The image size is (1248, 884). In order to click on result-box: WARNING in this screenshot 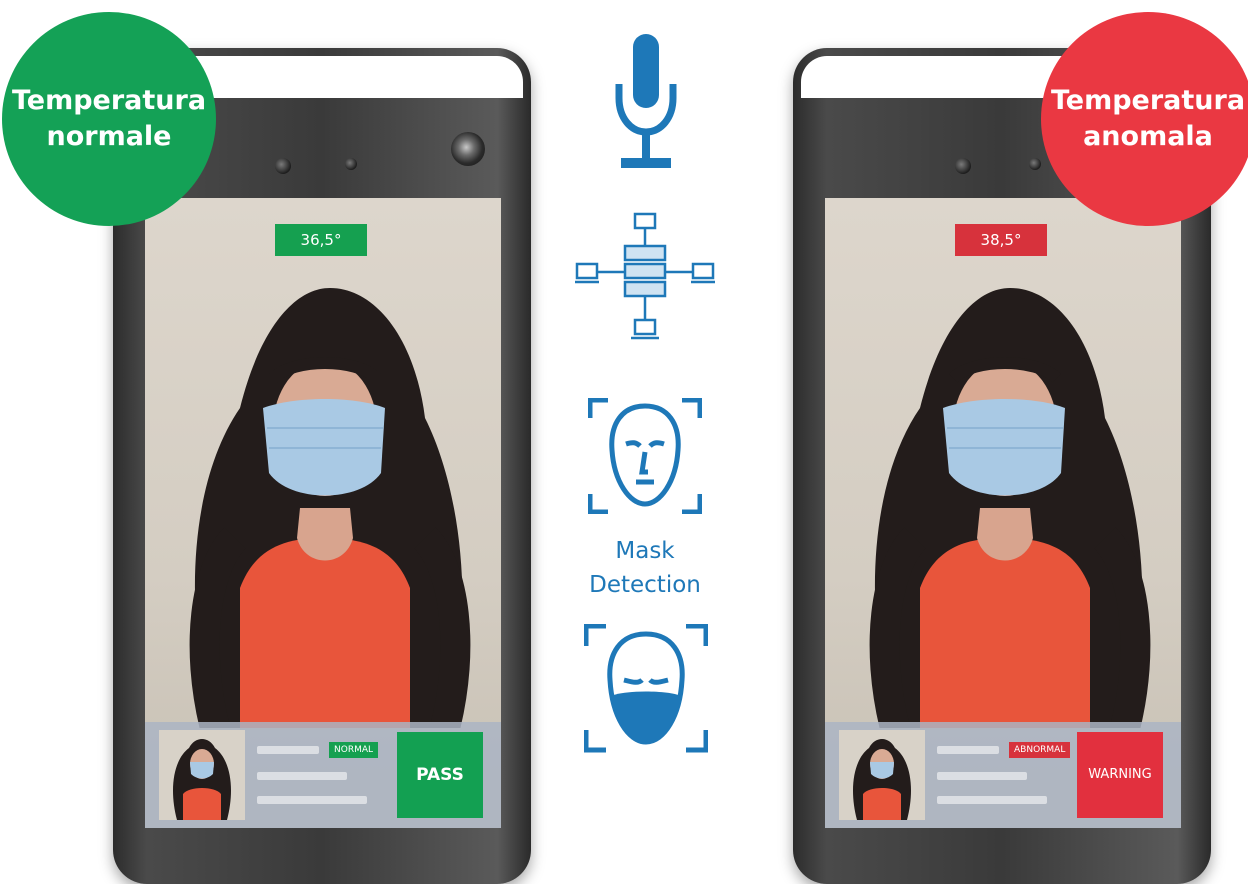, I will do `click(1120, 775)`.